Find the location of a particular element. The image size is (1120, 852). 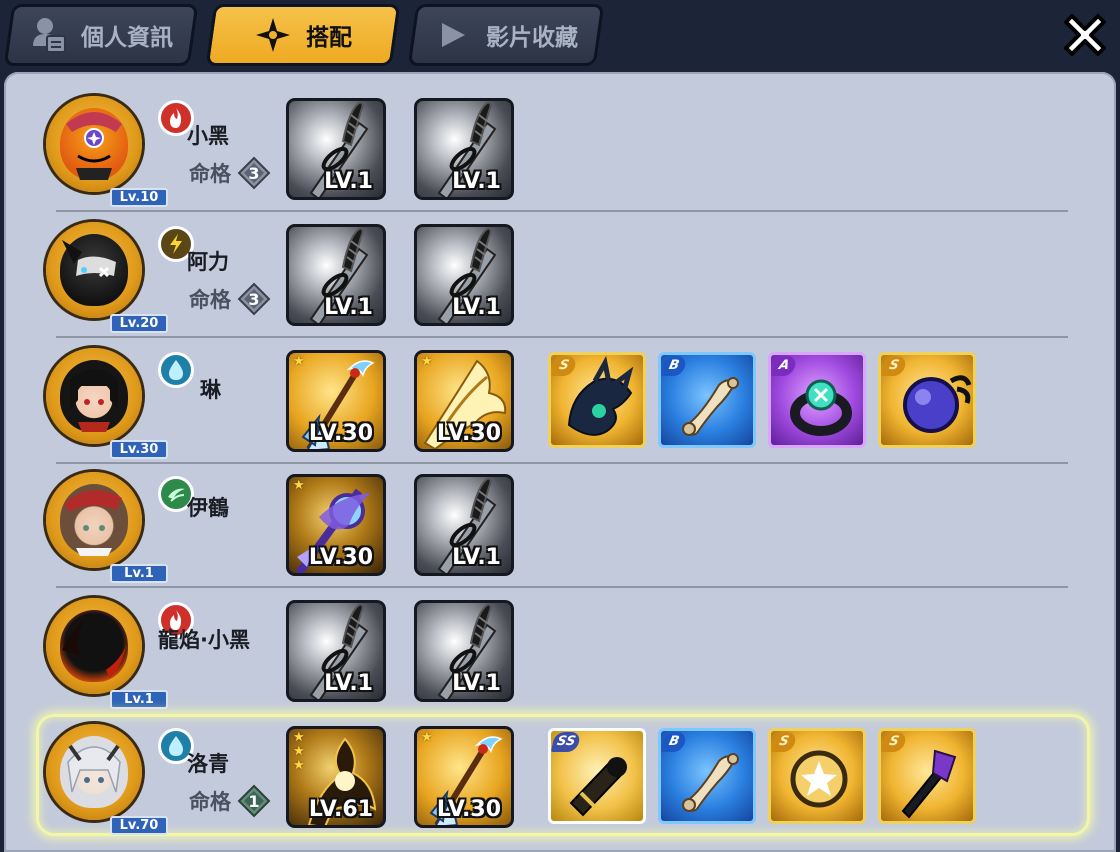

close-button is located at coordinates (1085, 35).